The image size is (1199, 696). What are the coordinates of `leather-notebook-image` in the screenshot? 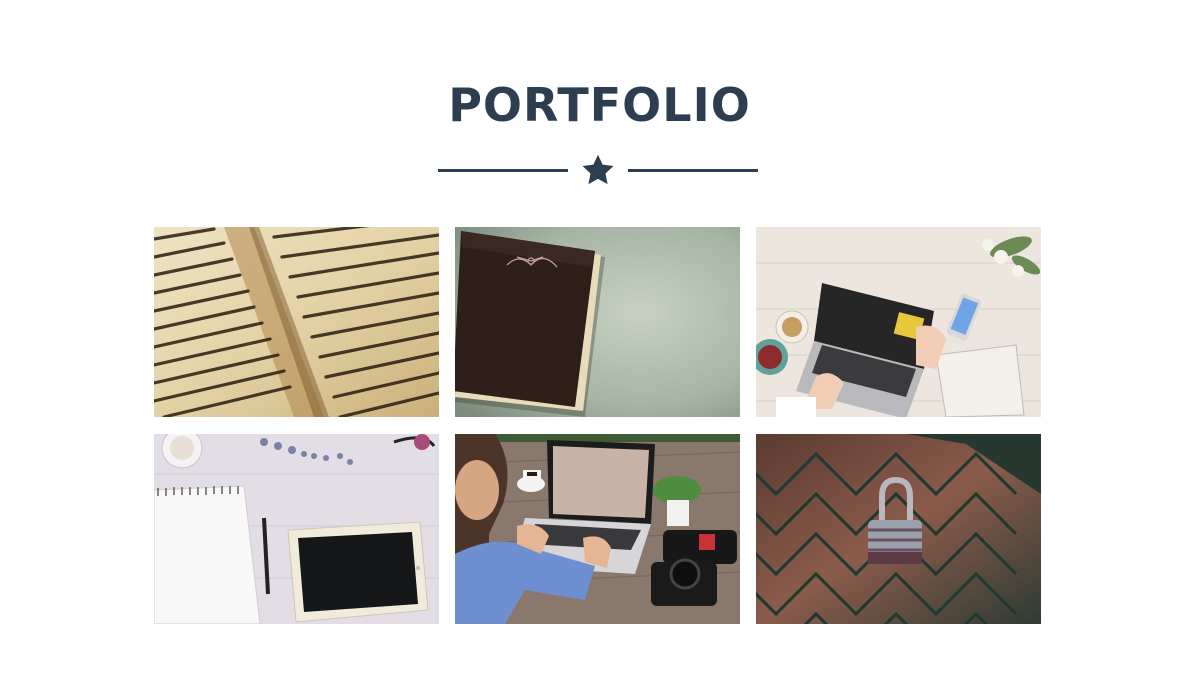 It's located at (597, 322).